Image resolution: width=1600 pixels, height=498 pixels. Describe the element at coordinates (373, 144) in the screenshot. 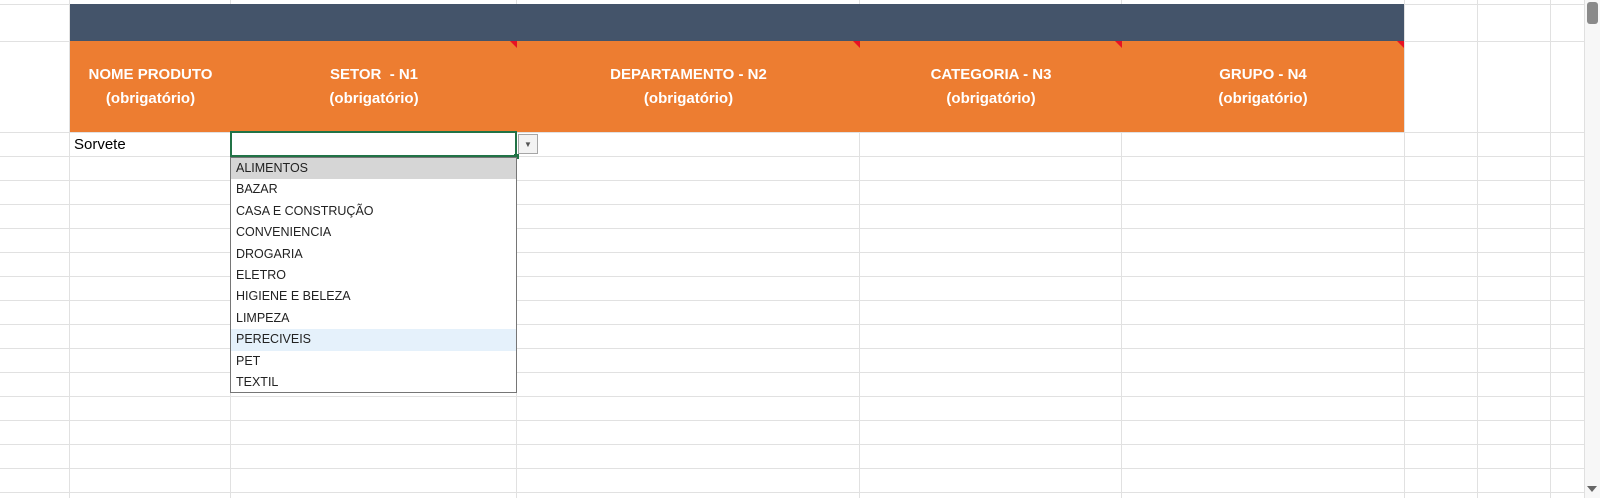

I see `cell-setor-active` at that location.